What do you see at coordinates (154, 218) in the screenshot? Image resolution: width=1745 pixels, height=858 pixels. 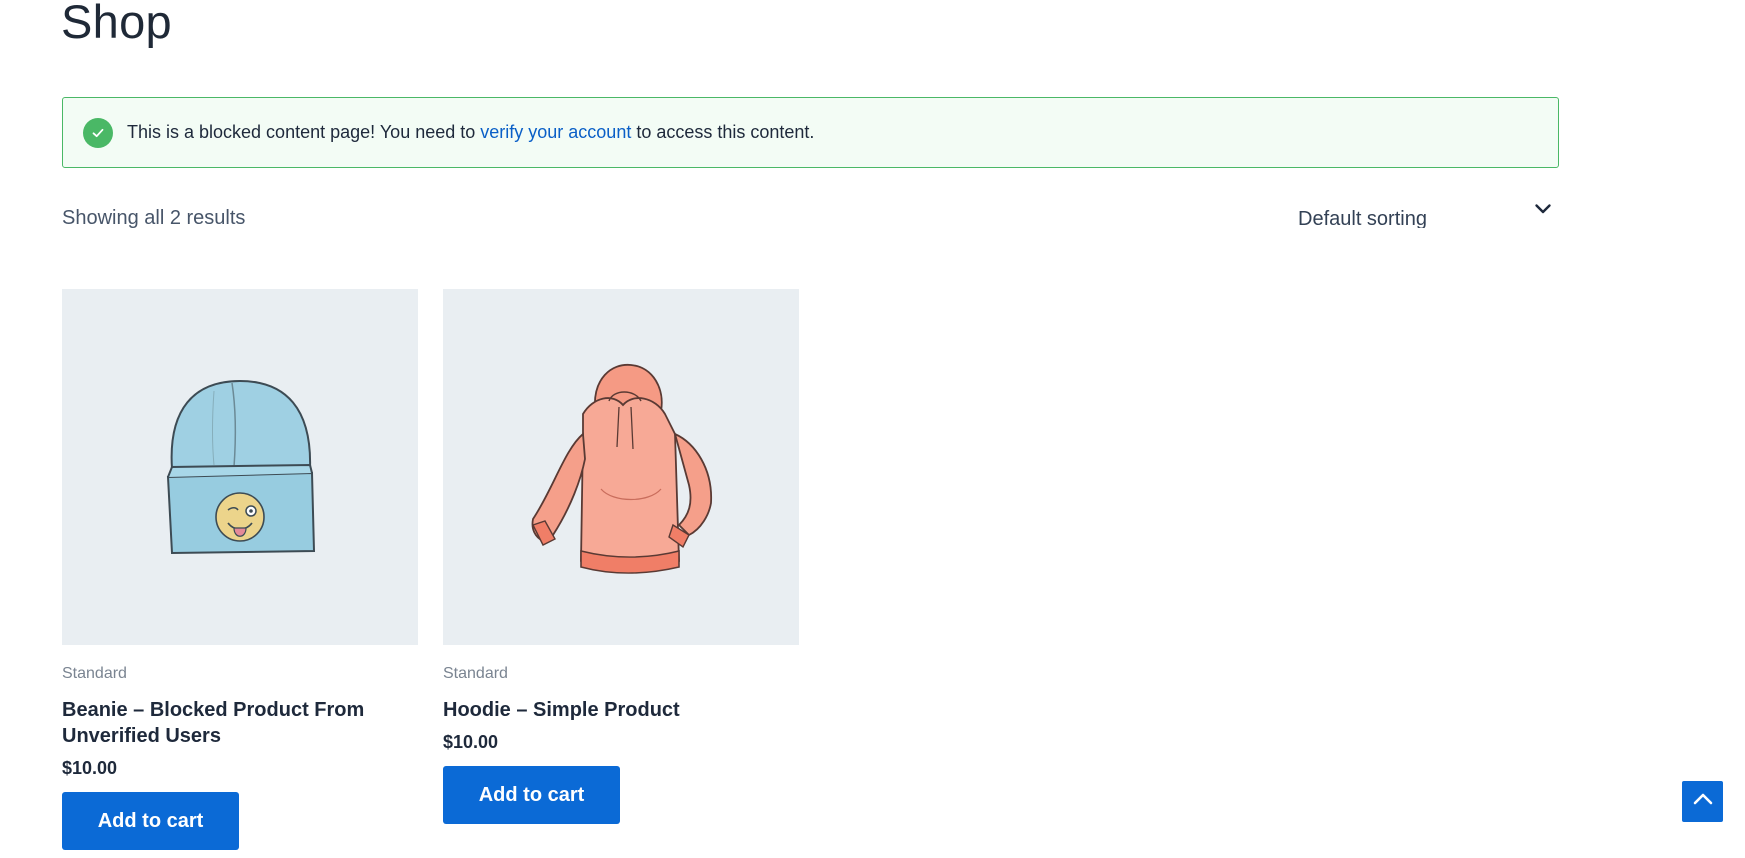 I see `result-count: Showing all 2 results` at bounding box center [154, 218].